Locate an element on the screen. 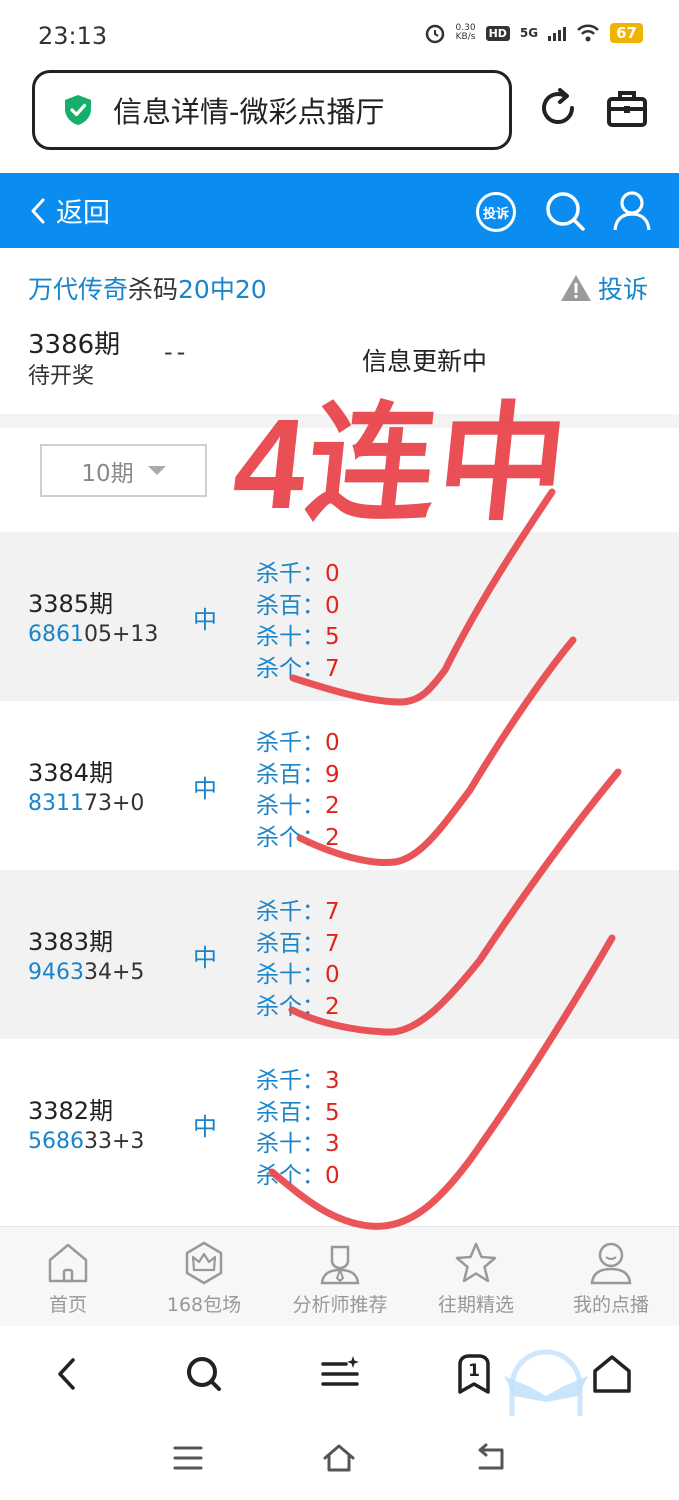 This screenshot has height=1500, width=679. period-select: 10期 is located at coordinates (123, 470).